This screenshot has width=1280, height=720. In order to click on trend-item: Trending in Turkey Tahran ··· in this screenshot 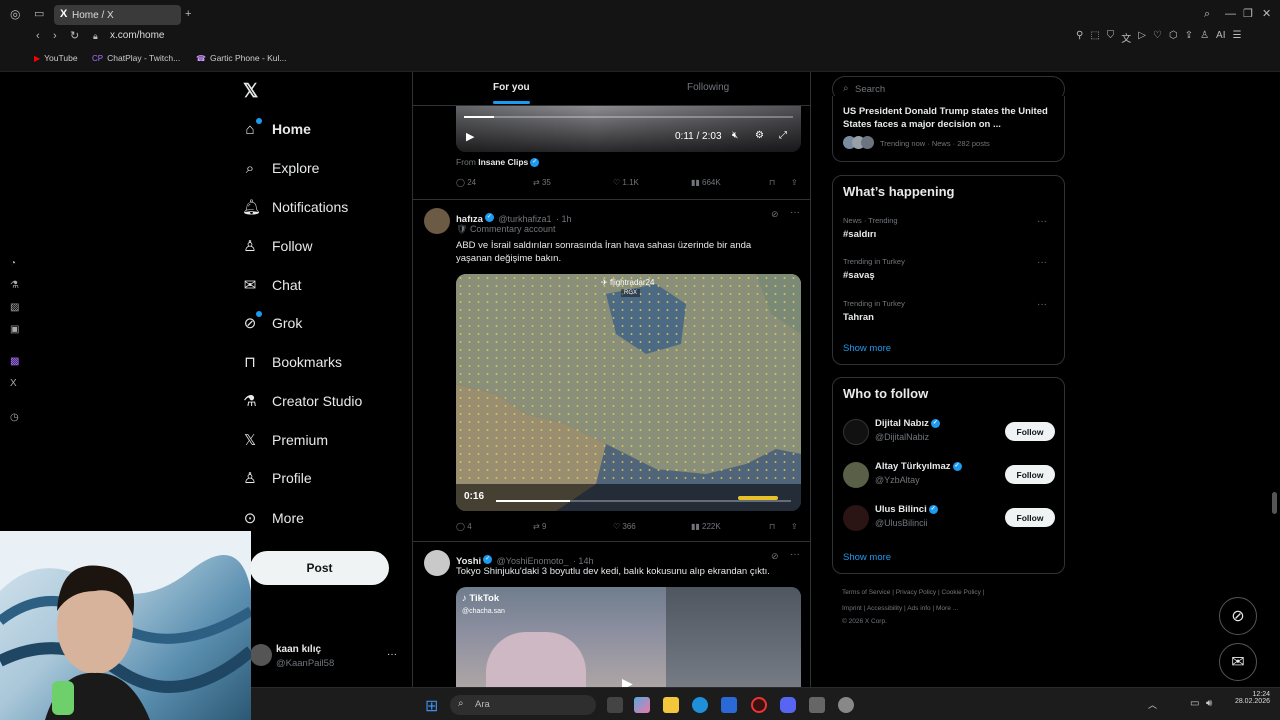, I will do `click(949, 311)`.